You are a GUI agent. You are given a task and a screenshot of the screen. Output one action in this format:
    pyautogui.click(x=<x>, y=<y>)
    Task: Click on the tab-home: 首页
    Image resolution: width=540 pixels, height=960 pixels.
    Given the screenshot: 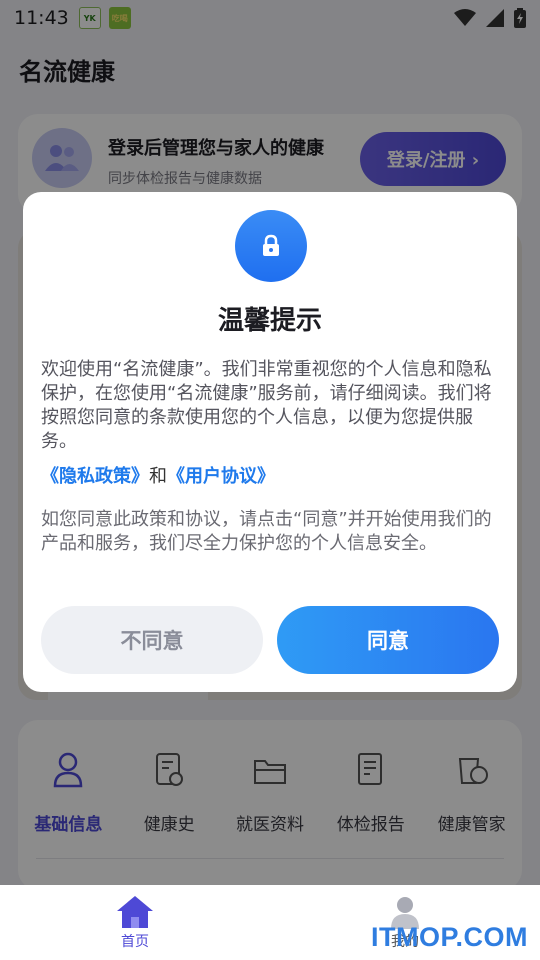 What is the action you would take?
    pyautogui.click(x=135, y=922)
    